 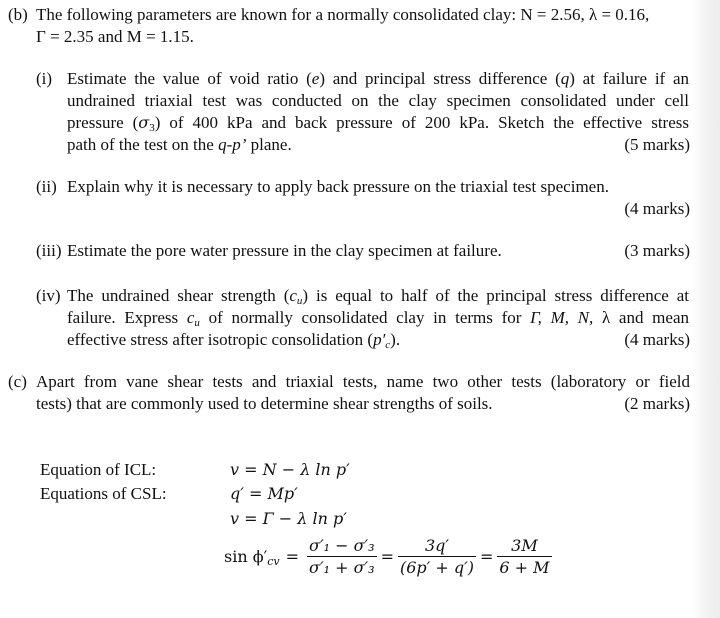 What do you see at coordinates (103, 122) in the screenshot?
I see `text: pressure (` at bounding box center [103, 122].